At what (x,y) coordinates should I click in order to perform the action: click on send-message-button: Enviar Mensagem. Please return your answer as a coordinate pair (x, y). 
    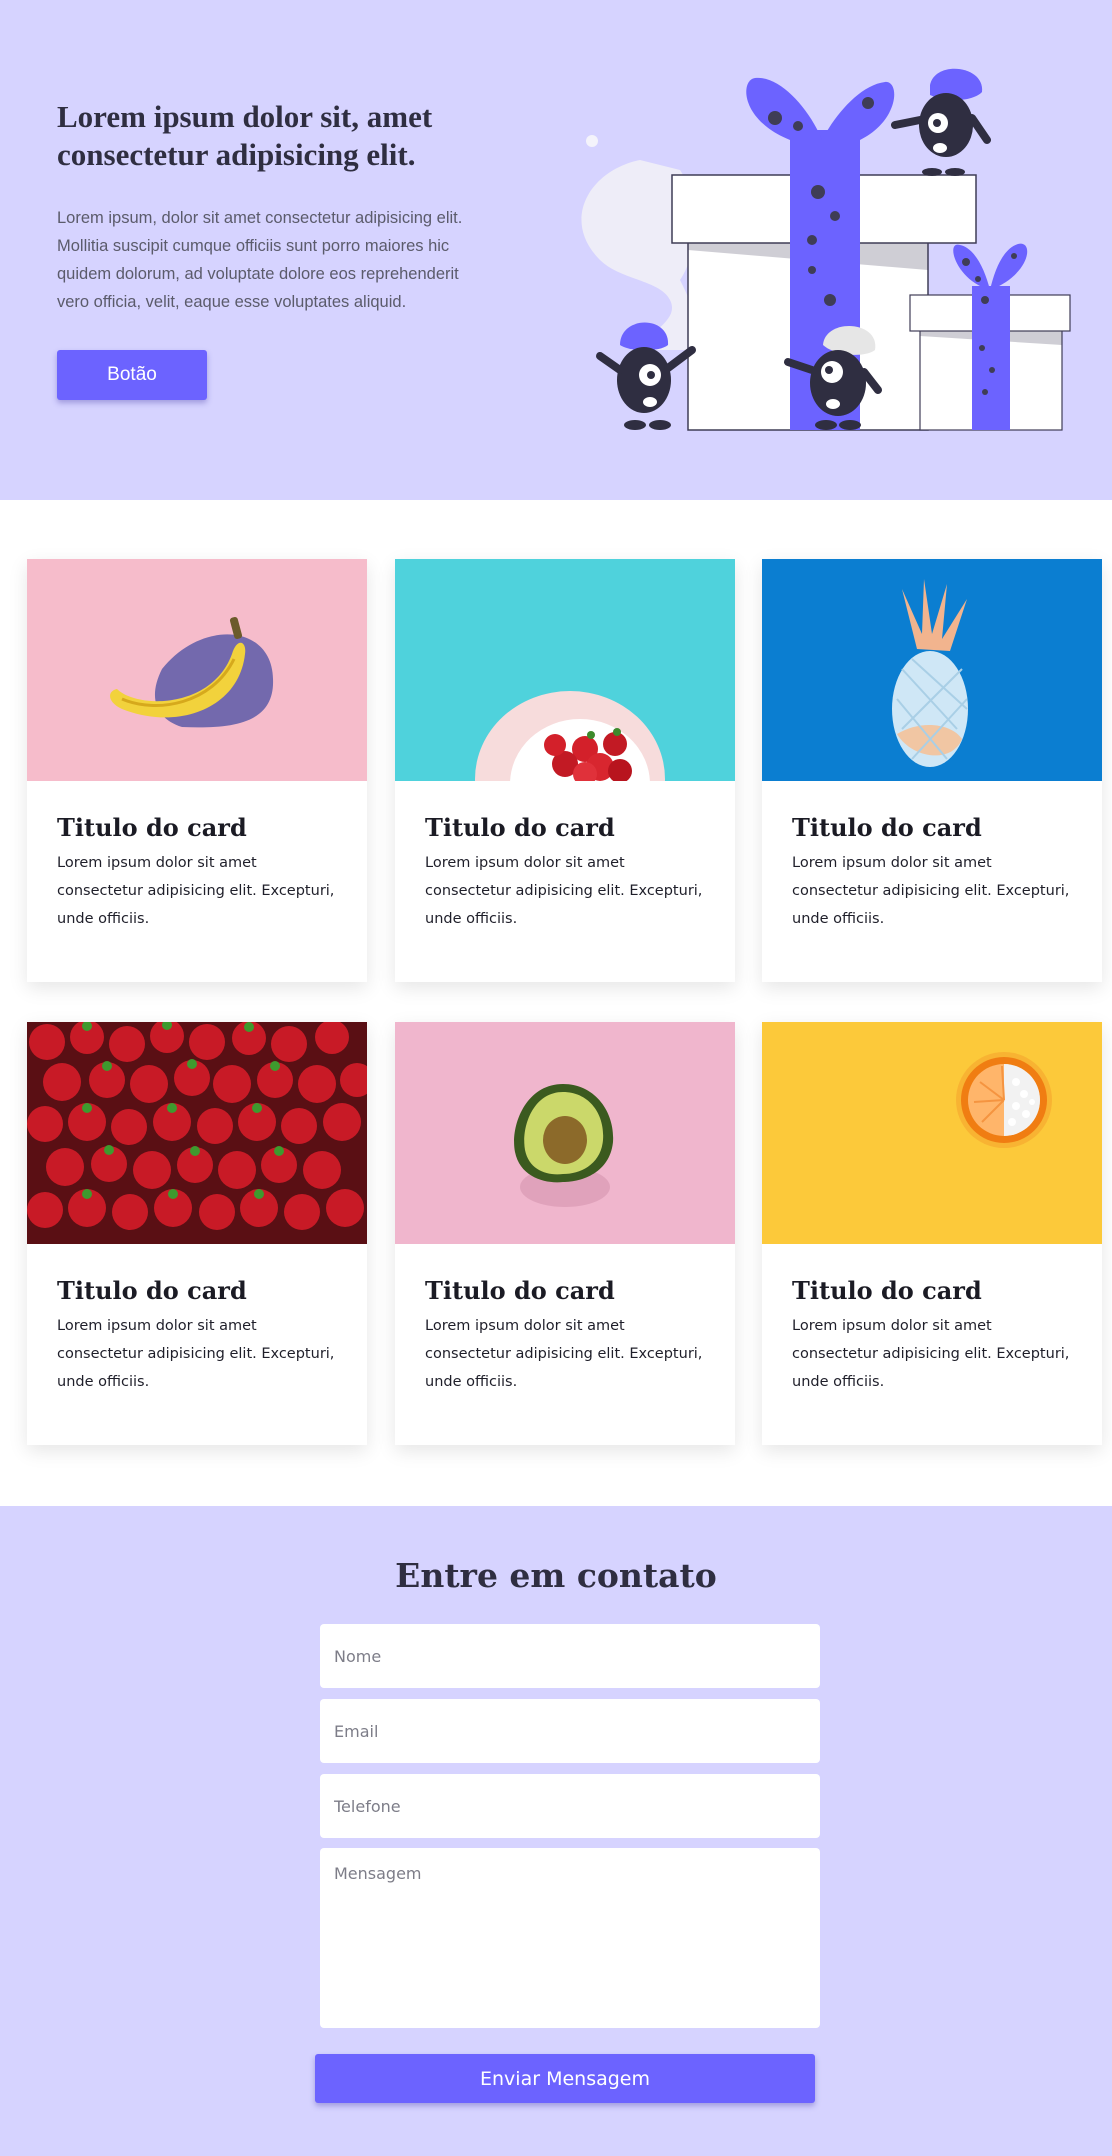
    Looking at the image, I should click on (565, 2078).